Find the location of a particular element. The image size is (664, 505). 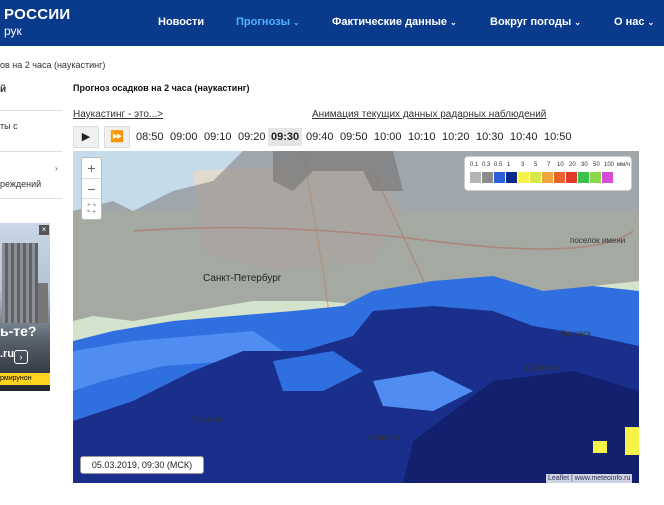

nav-item-news: Новости is located at coordinates (181, 22).